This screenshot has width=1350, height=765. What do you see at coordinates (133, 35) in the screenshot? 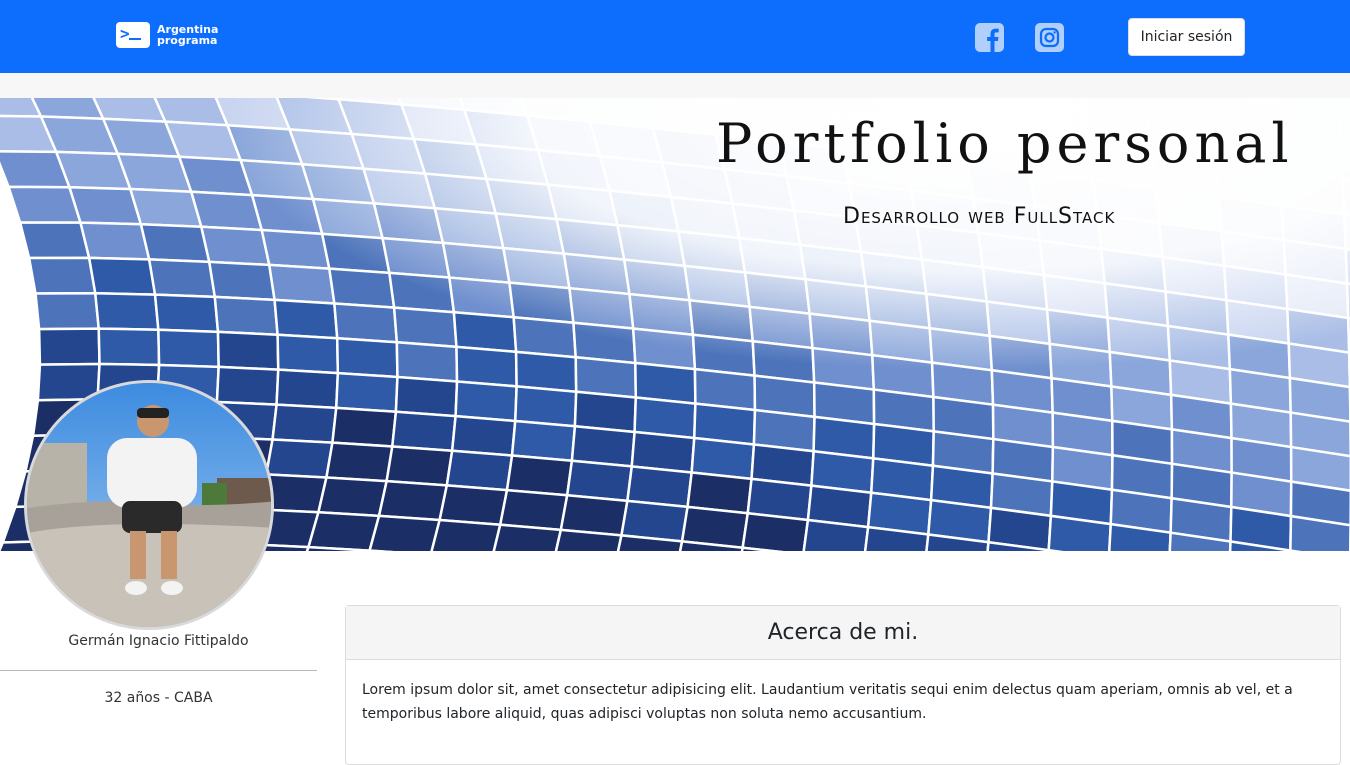
I see `terminal-icon: >` at bounding box center [133, 35].